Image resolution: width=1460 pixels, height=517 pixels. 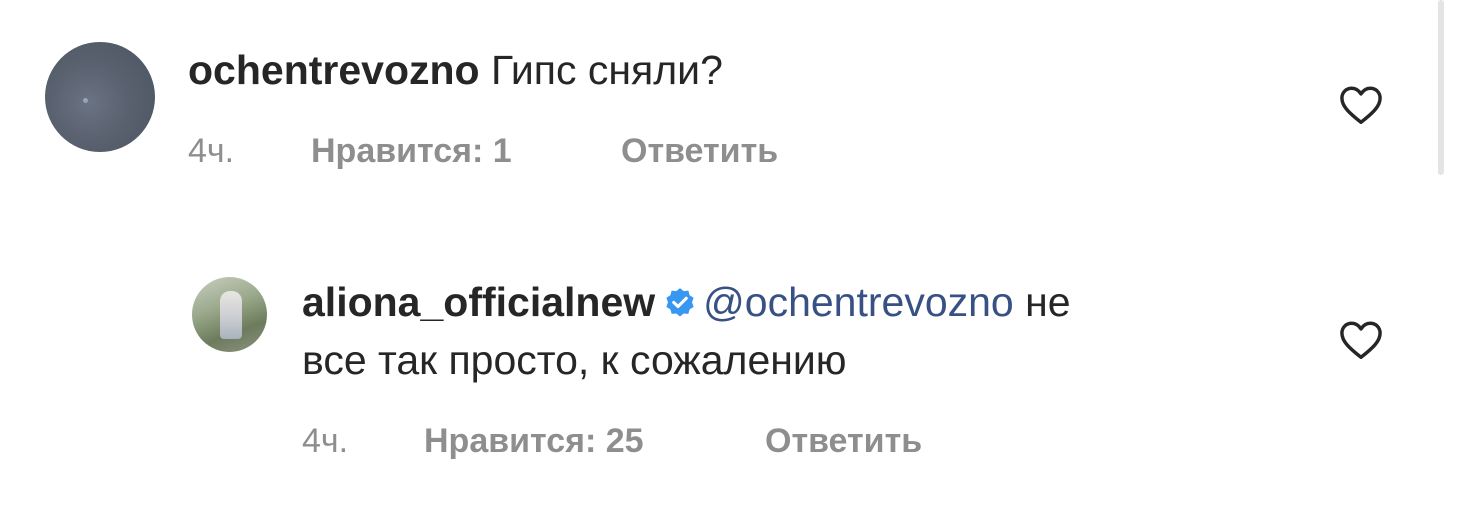 I want to click on mention-link: @ochentrevozno, so click(x=858, y=302).